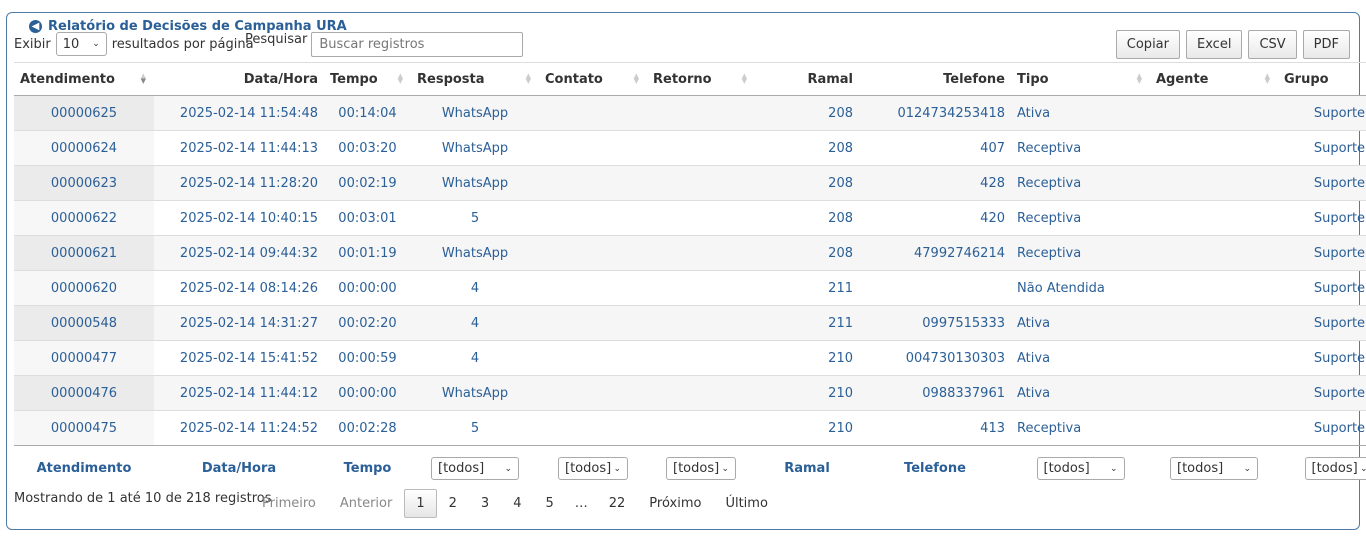 This screenshot has height=537, width=1366. I want to click on cell-datahora: 2025-02-14 11:24:52, so click(239, 428).